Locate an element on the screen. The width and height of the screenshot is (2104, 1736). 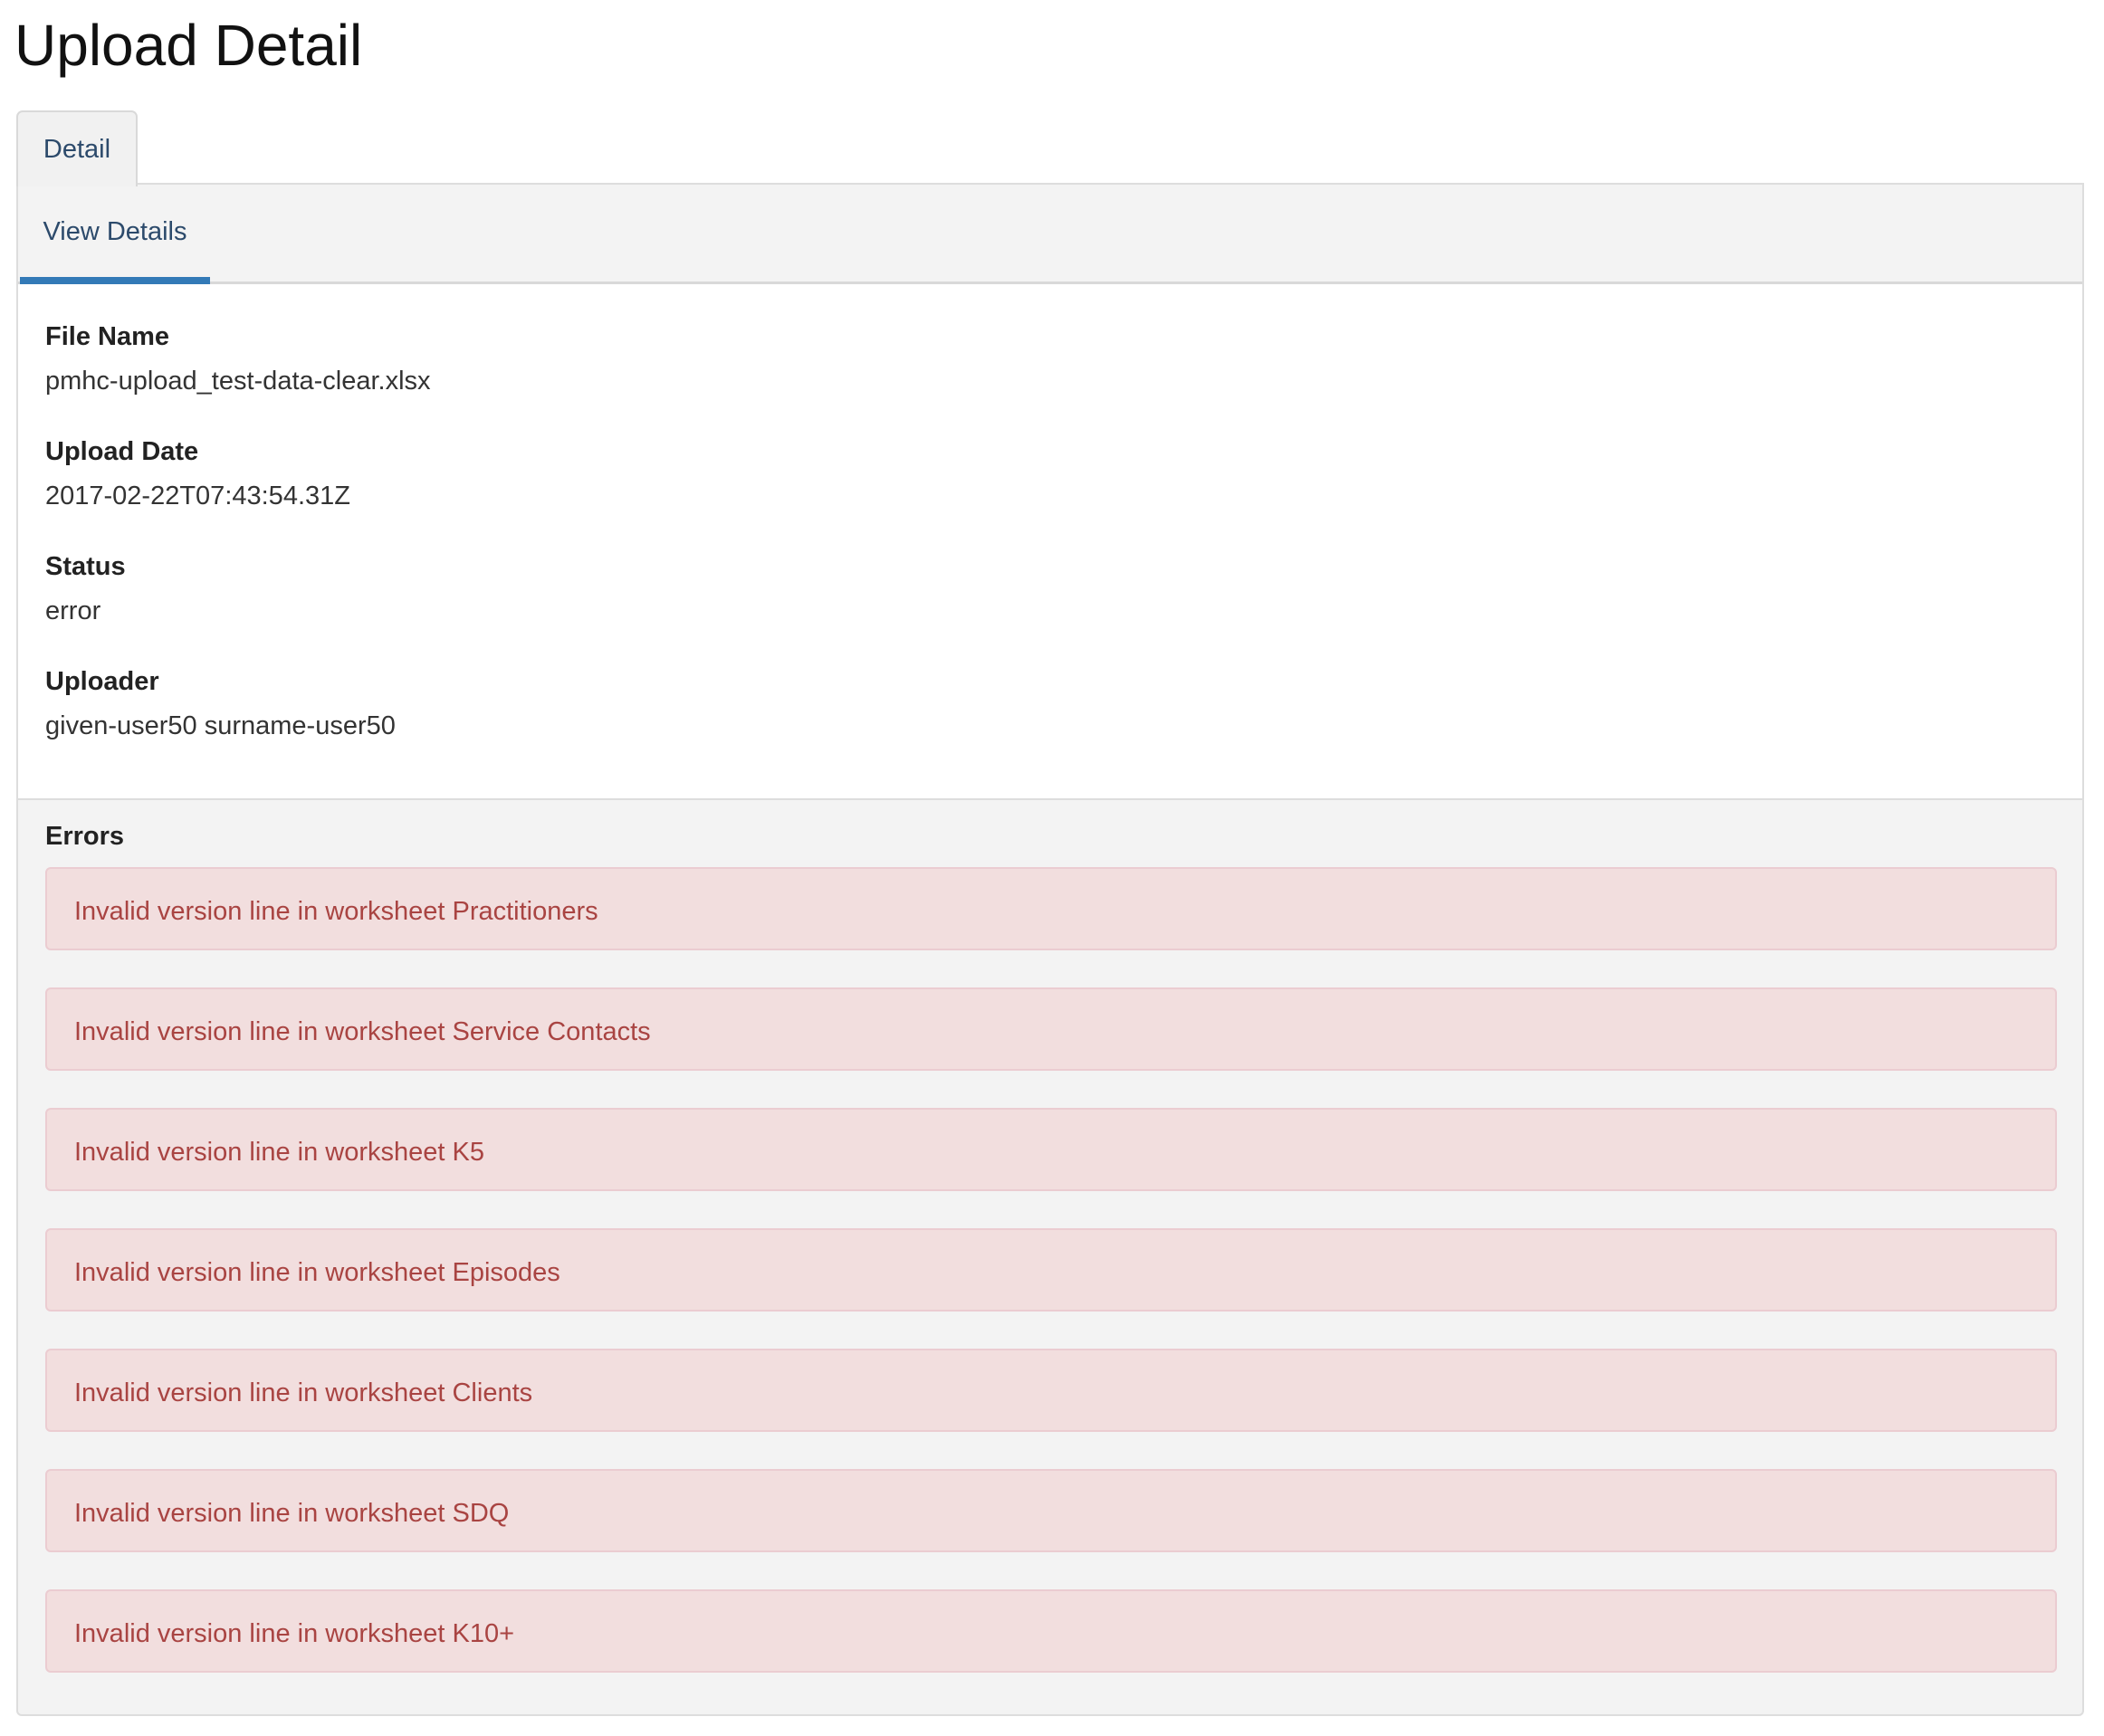
page-title: Upload Detail is located at coordinates (188, 45).